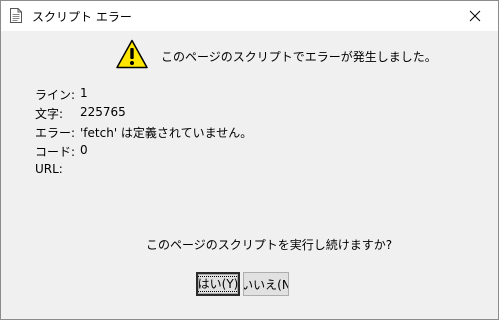 The image size is (499, 320). Describe the element at coordinates (49, 169) in the screenshot. I see `url-label: URL:` at that location.